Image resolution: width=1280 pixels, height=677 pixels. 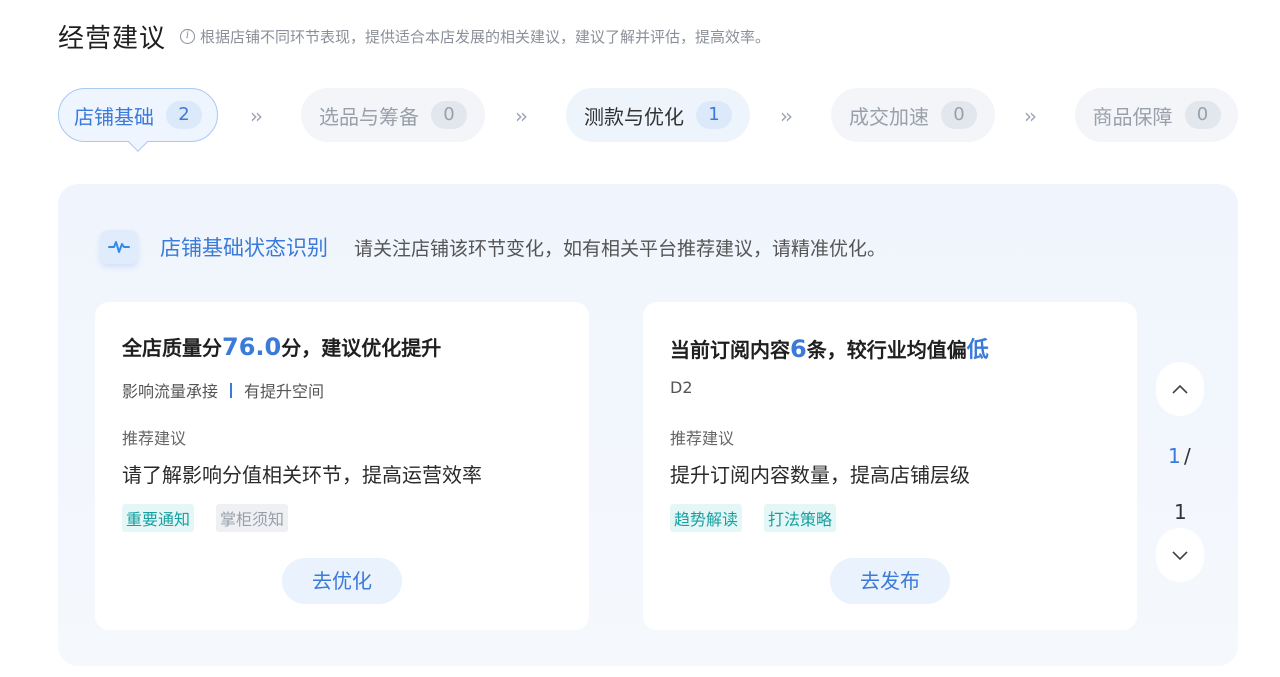 I want to click on tag: 打法策略, so click(x=800, y=518).